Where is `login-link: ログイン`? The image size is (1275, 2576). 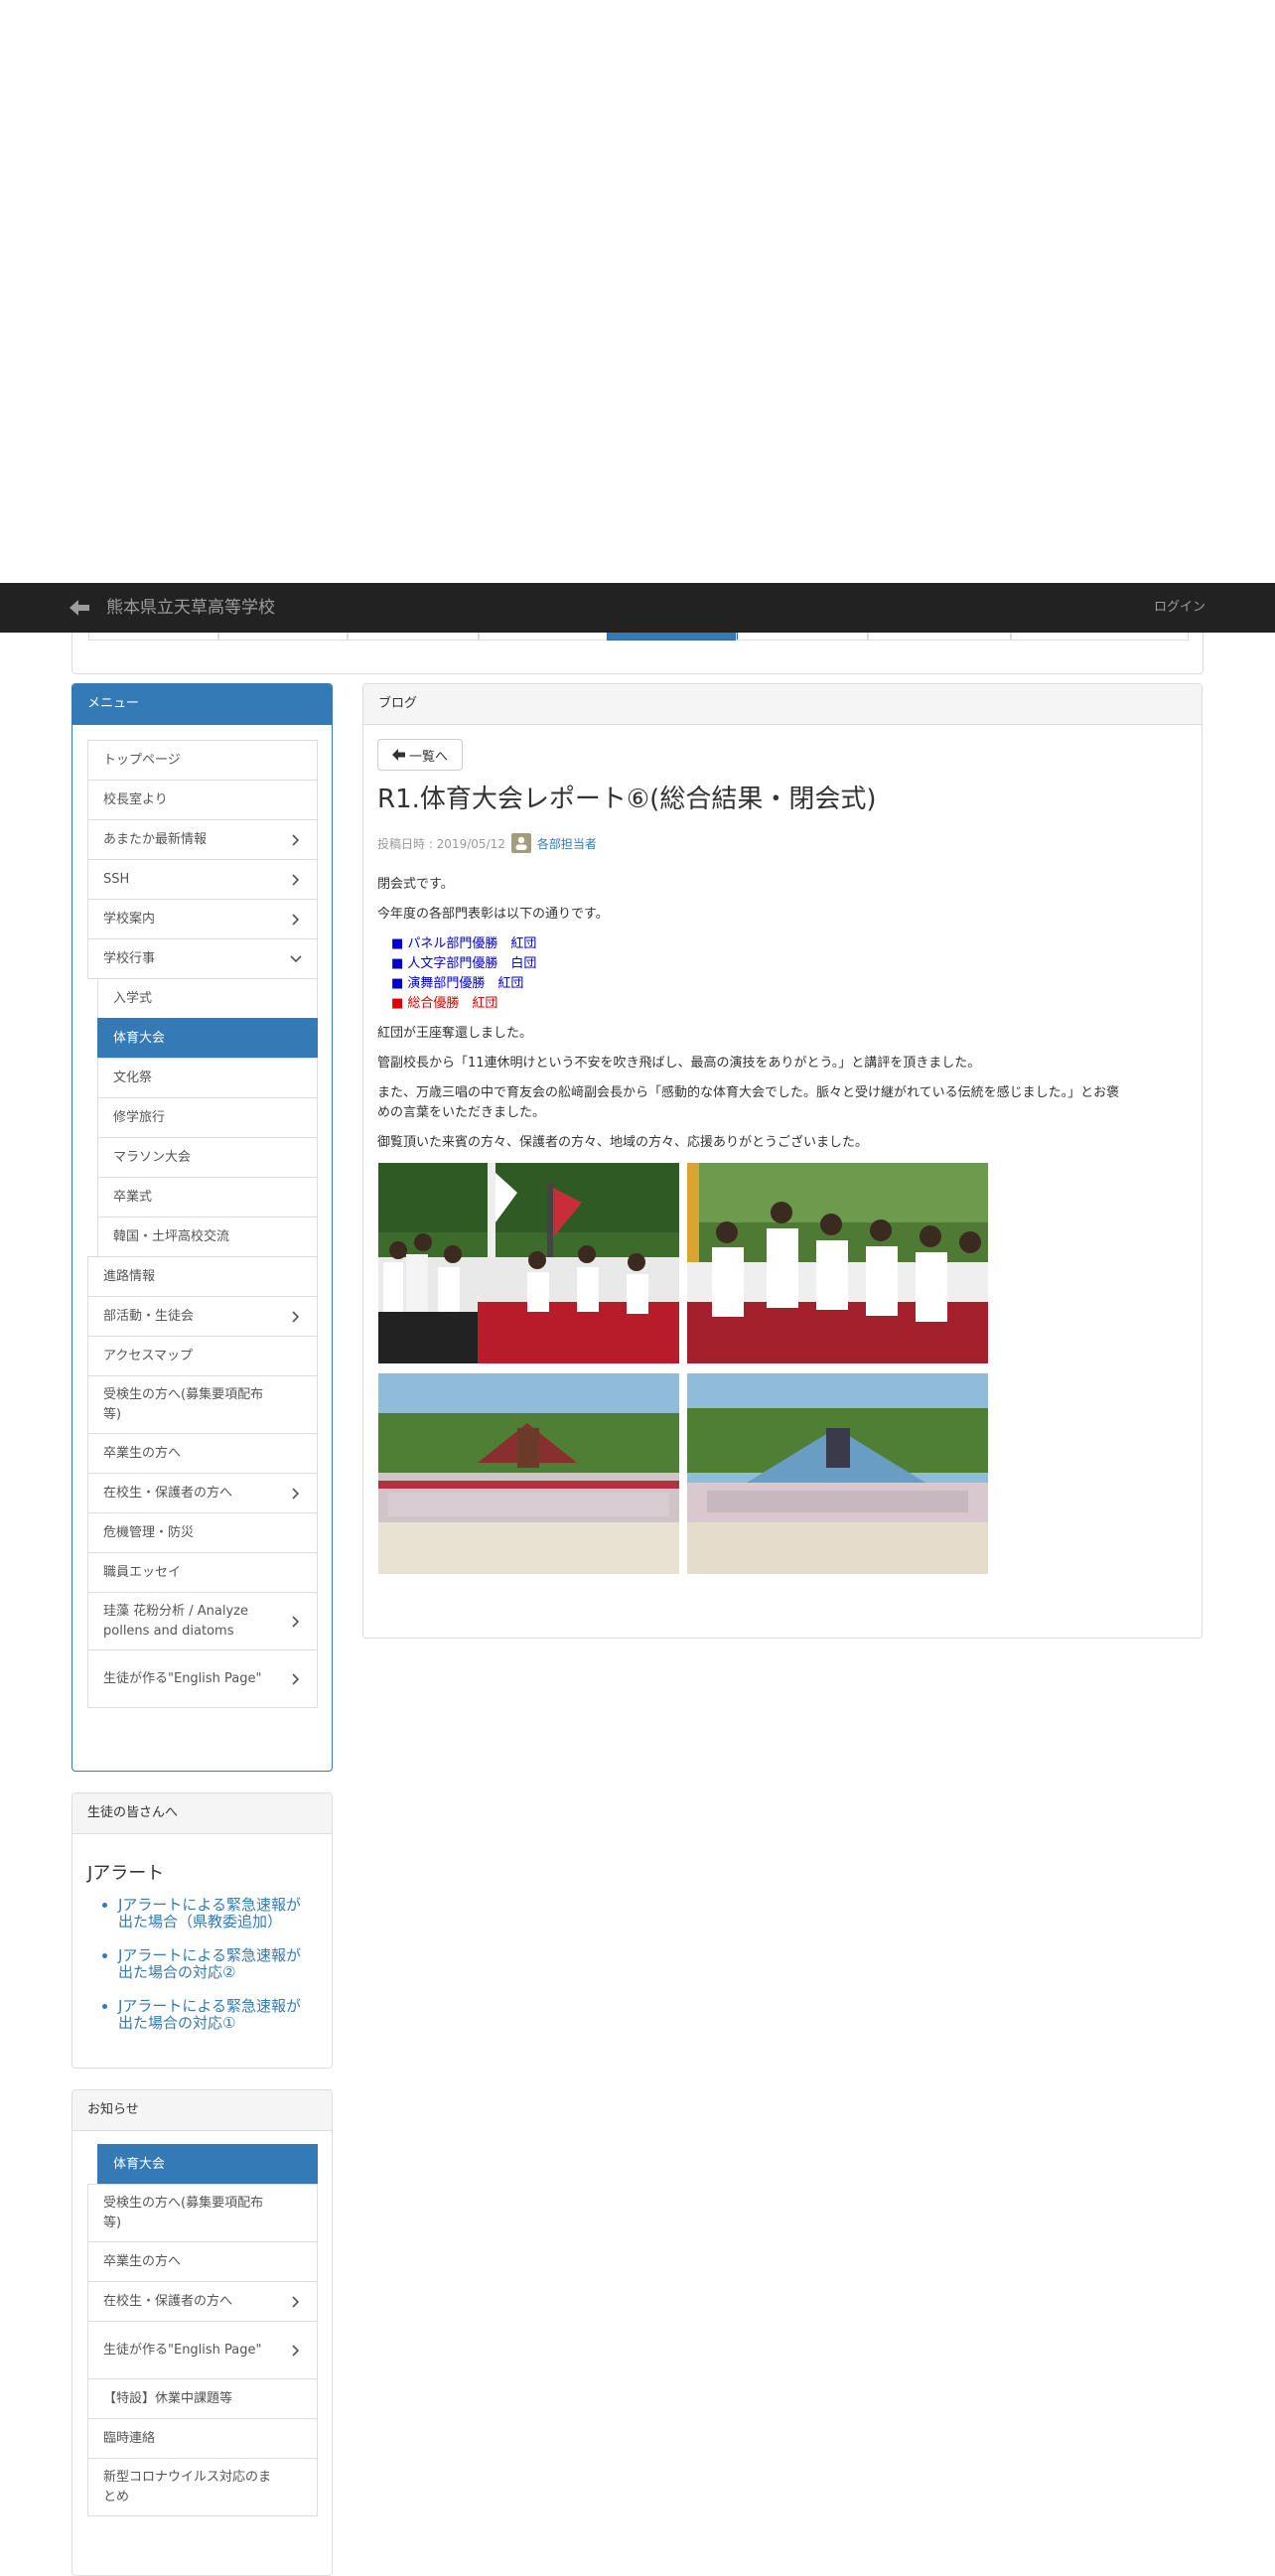
login-link: ログイン is located at coordinates (1179, 608).